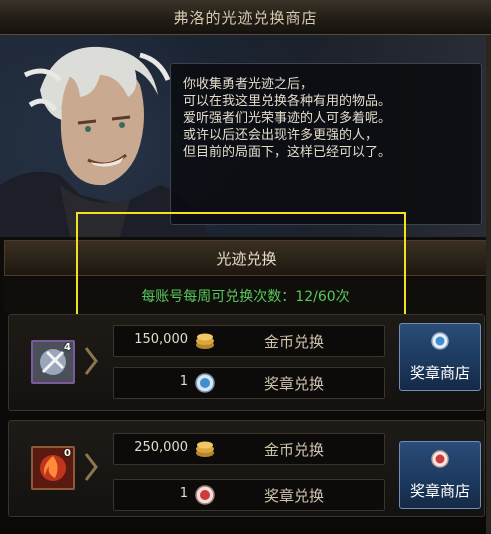 The width and height of the screenshot is (491, 534). I want to click on gold-exchange-button: 250,000 金币兑换, so click(249, 449).